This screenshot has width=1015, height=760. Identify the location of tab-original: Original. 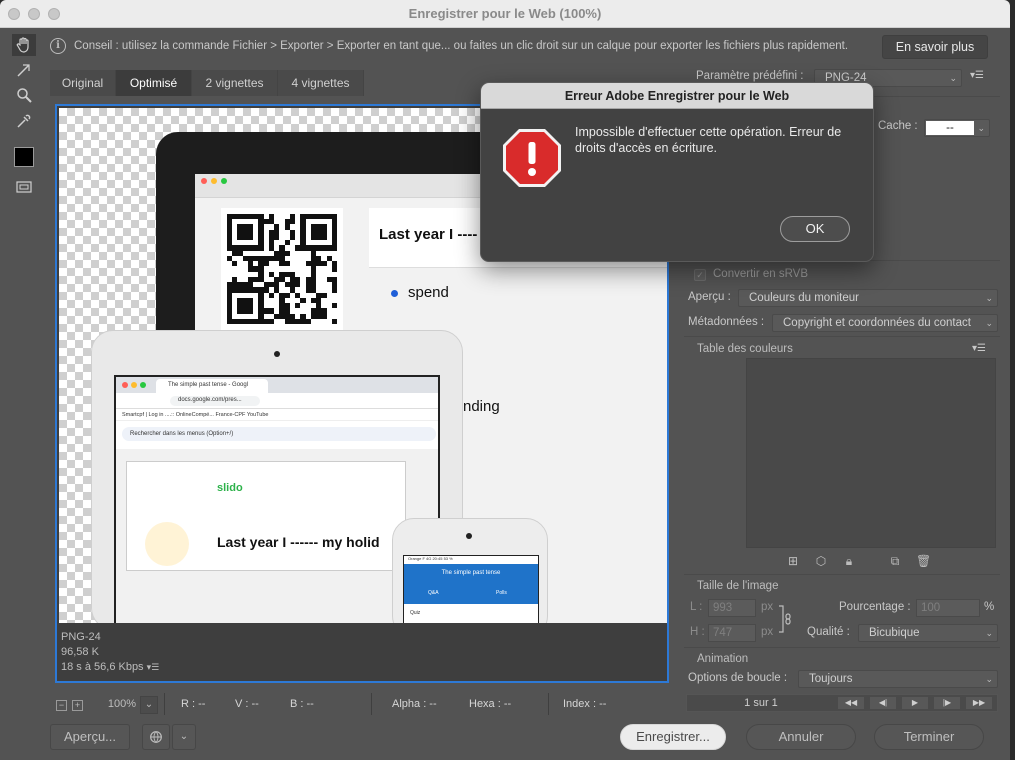
(83, 83).